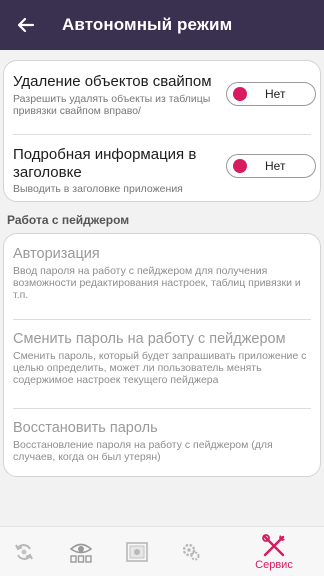  What do you see at coordinates (149, 339) in the screenshot?
I see `item-title: Сменить пароль на работу с пейджером` at bounding box center [149, 339].